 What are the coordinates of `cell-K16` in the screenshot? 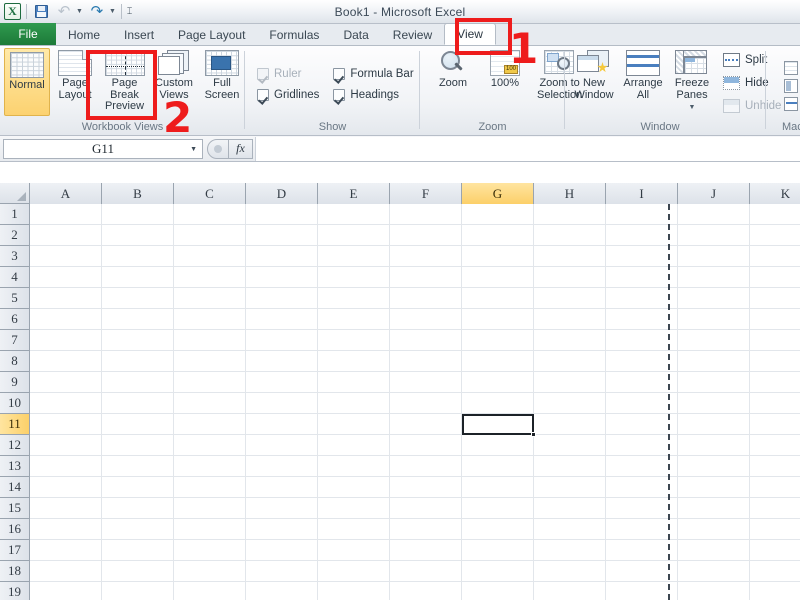 It's located at (775, 529).